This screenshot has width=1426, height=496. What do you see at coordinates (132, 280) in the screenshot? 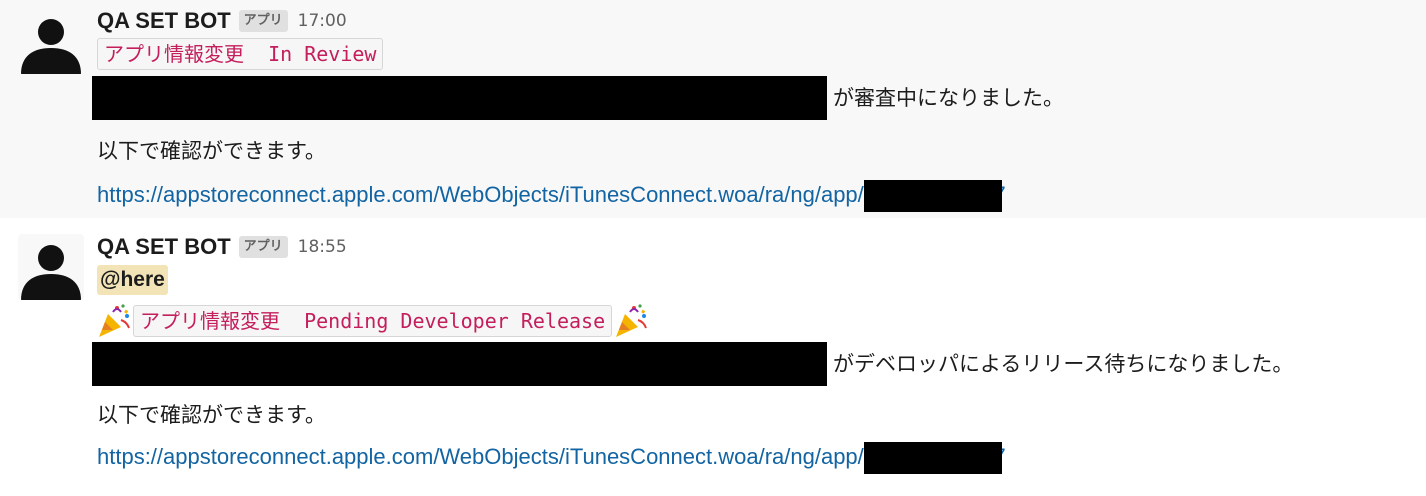
I see `here-mention: @here` at bounding box center [132, 280].